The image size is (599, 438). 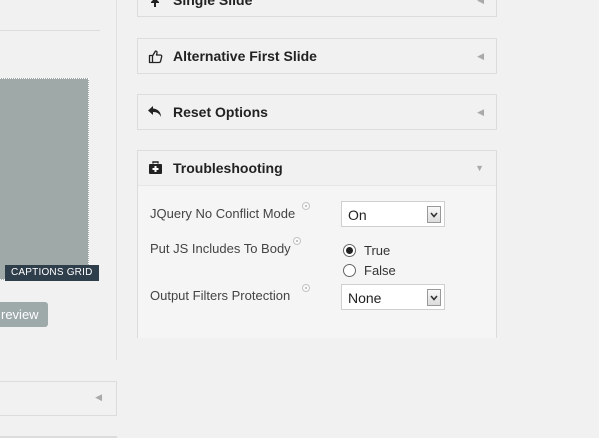 What do you see at coordinates (44, 179) in the screenshot?
I see `slide-preview-area` at bounding box center [44, 179].